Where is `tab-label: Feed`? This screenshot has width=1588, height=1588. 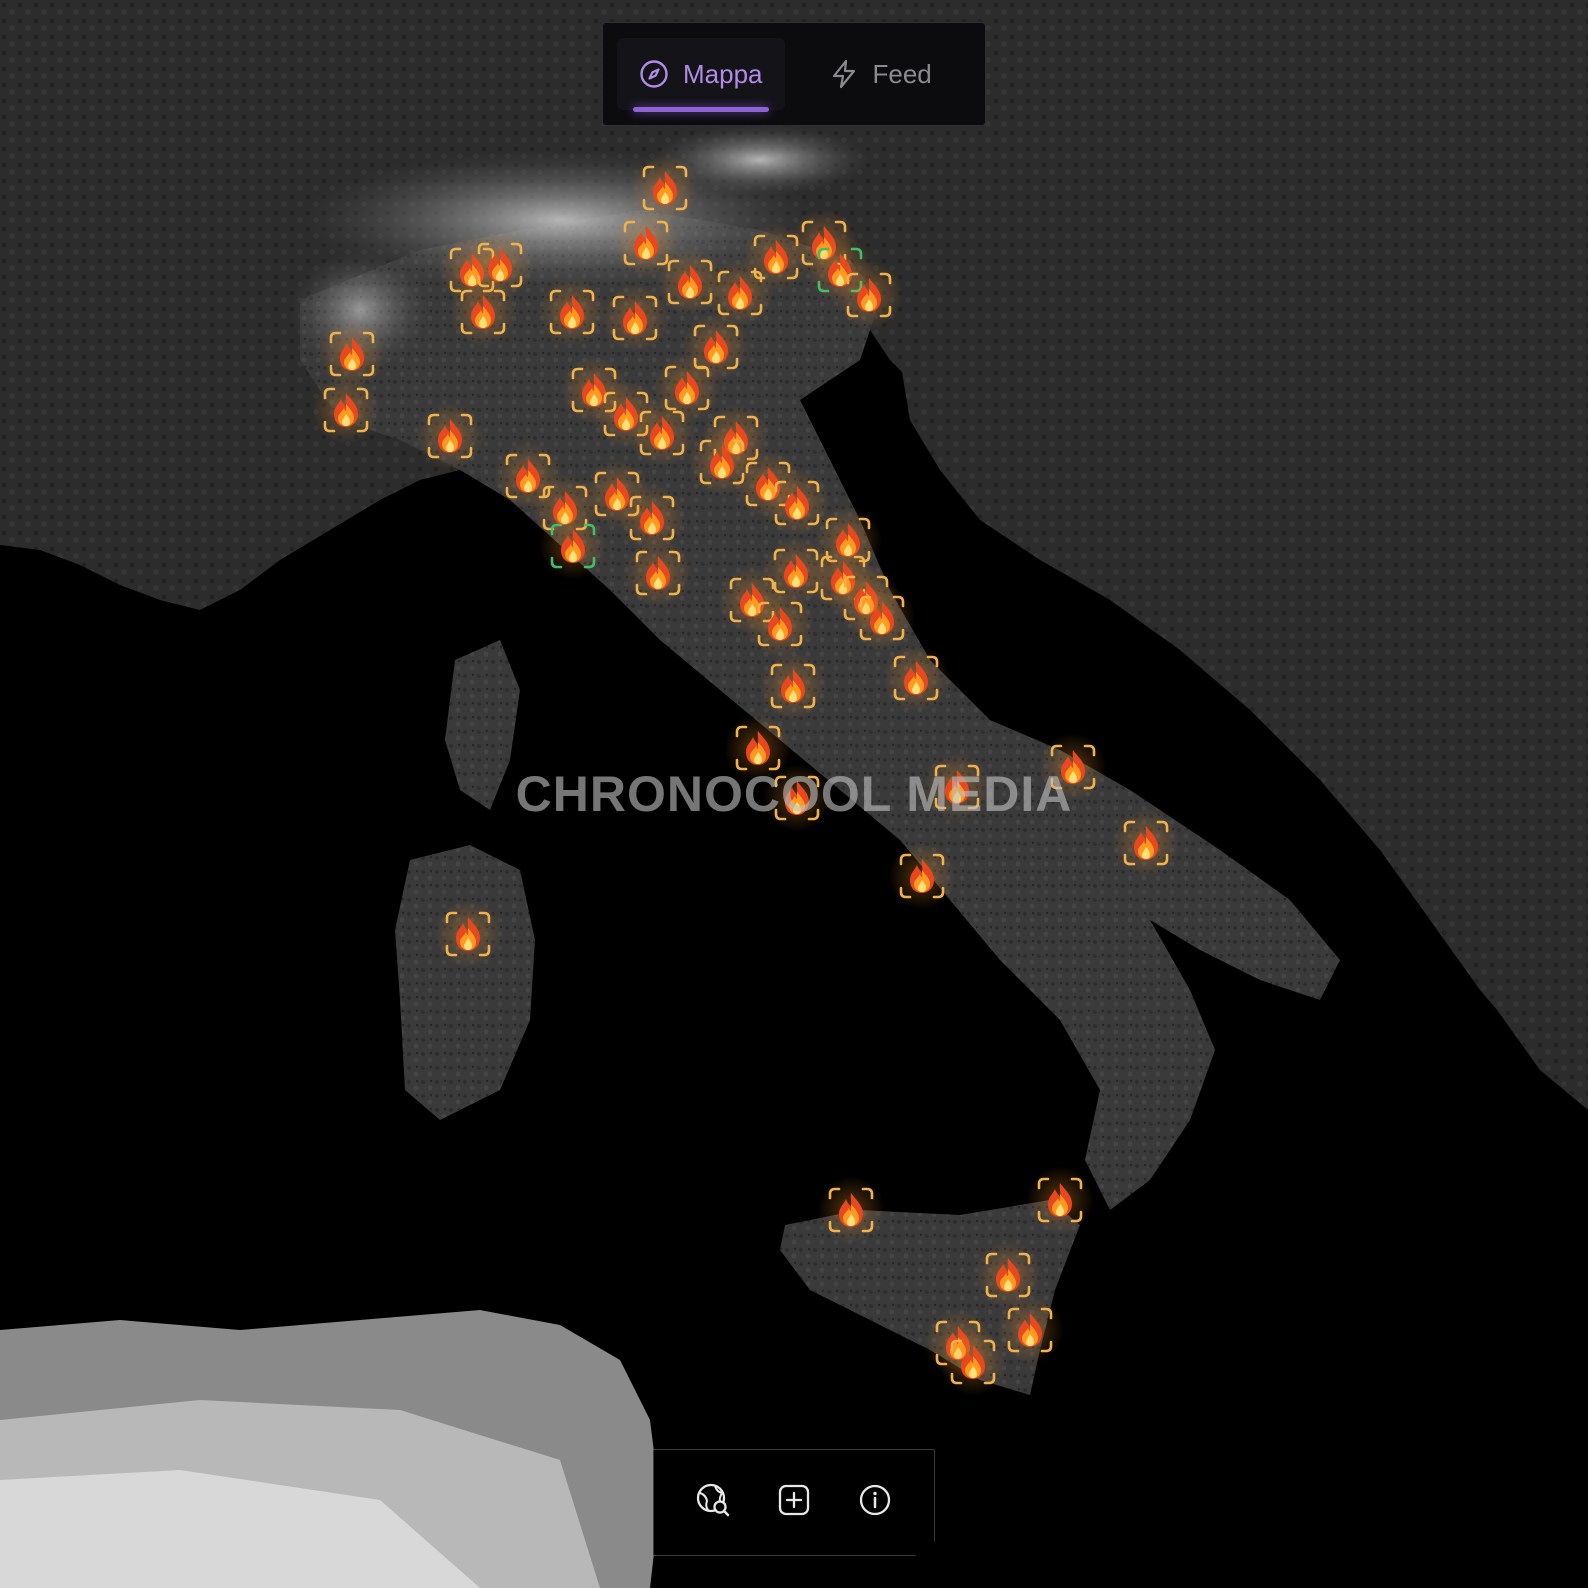 tab-label: Feed is located at coordinates (902, 73).